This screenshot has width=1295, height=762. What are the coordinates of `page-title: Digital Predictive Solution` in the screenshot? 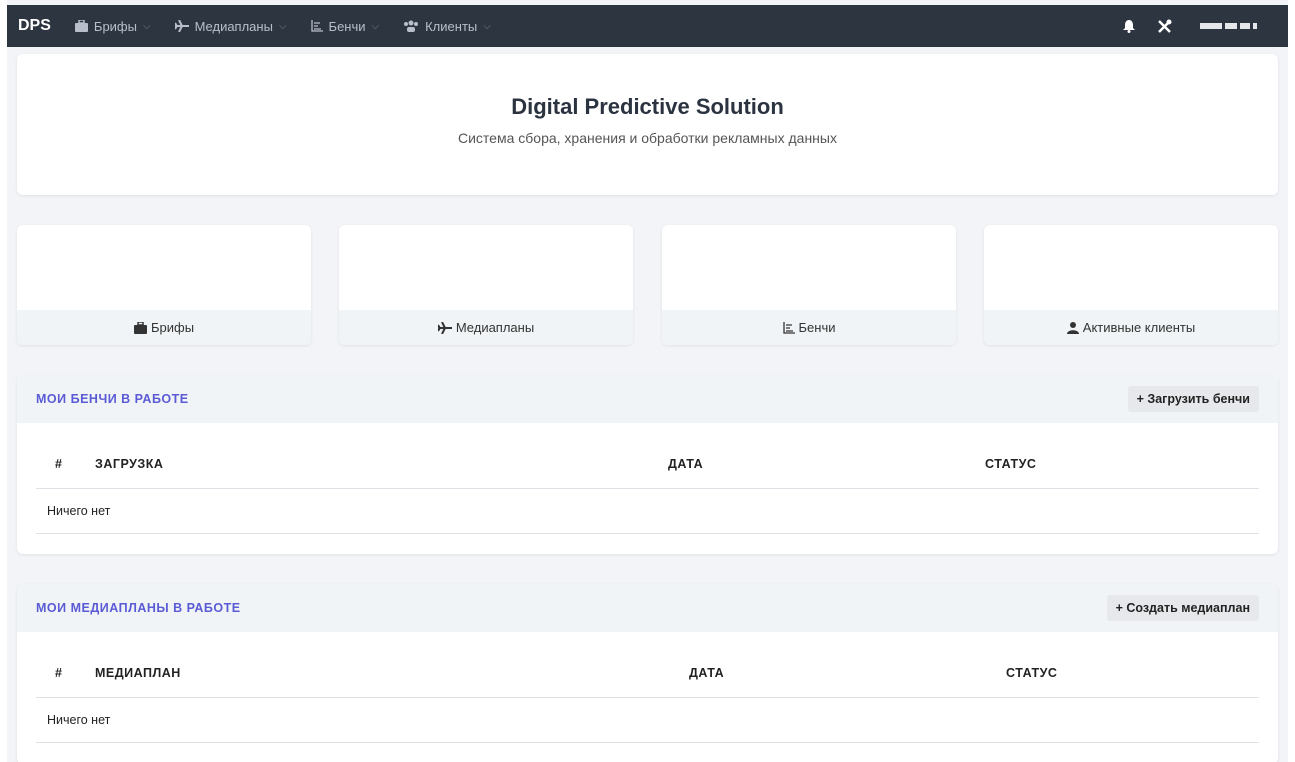 It's located at (647, 106).